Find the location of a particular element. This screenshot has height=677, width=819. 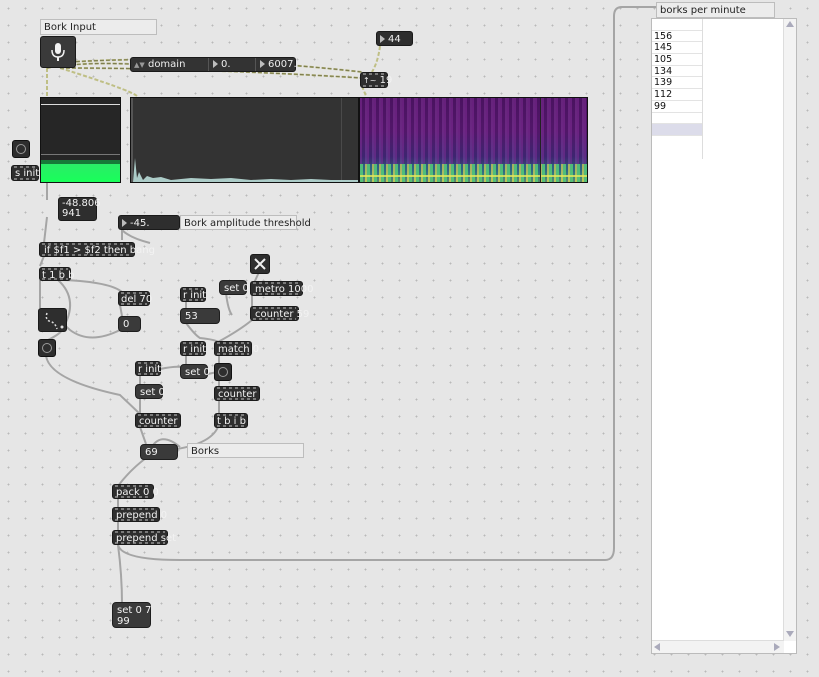

spectroscope-controls: ▲▼ domain 0. 6007. is located at coordinates (213, 64).